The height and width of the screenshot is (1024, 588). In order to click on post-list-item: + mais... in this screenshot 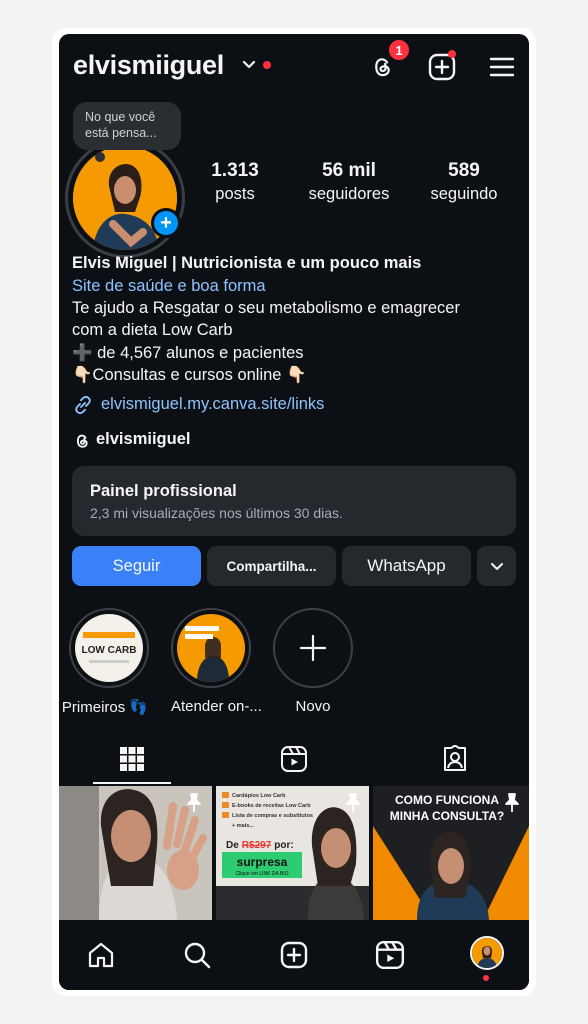, I will do `click(243, 826)`.